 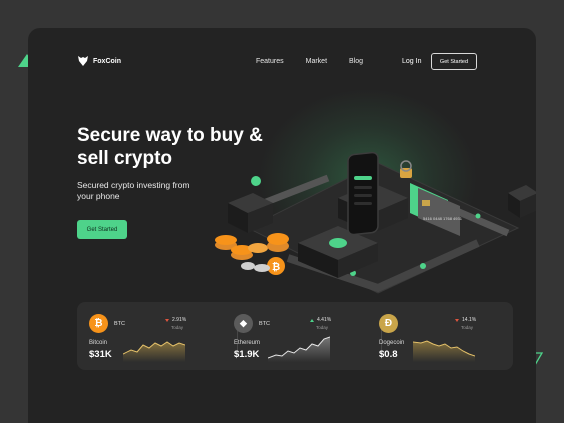 What do you see at coordinates (299, 349) in the screenshot?
I see `sparkline-ethereum` at bounding box center [299, 349].